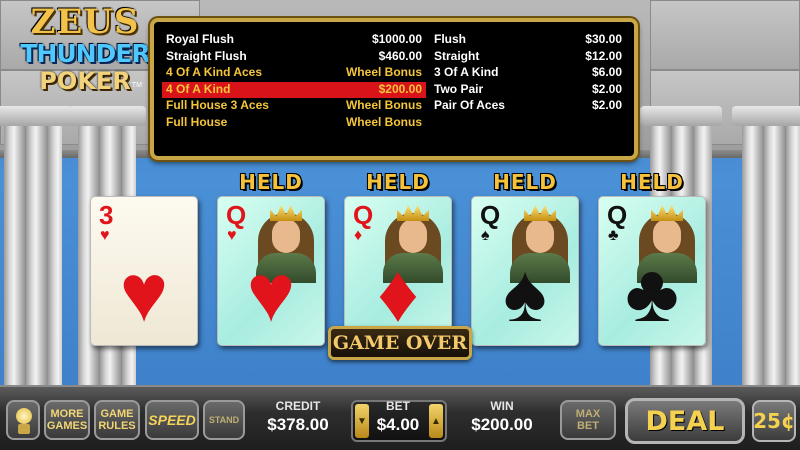  I want to click on paytable-hand: 3 Of A Kind, so click(466, 72).